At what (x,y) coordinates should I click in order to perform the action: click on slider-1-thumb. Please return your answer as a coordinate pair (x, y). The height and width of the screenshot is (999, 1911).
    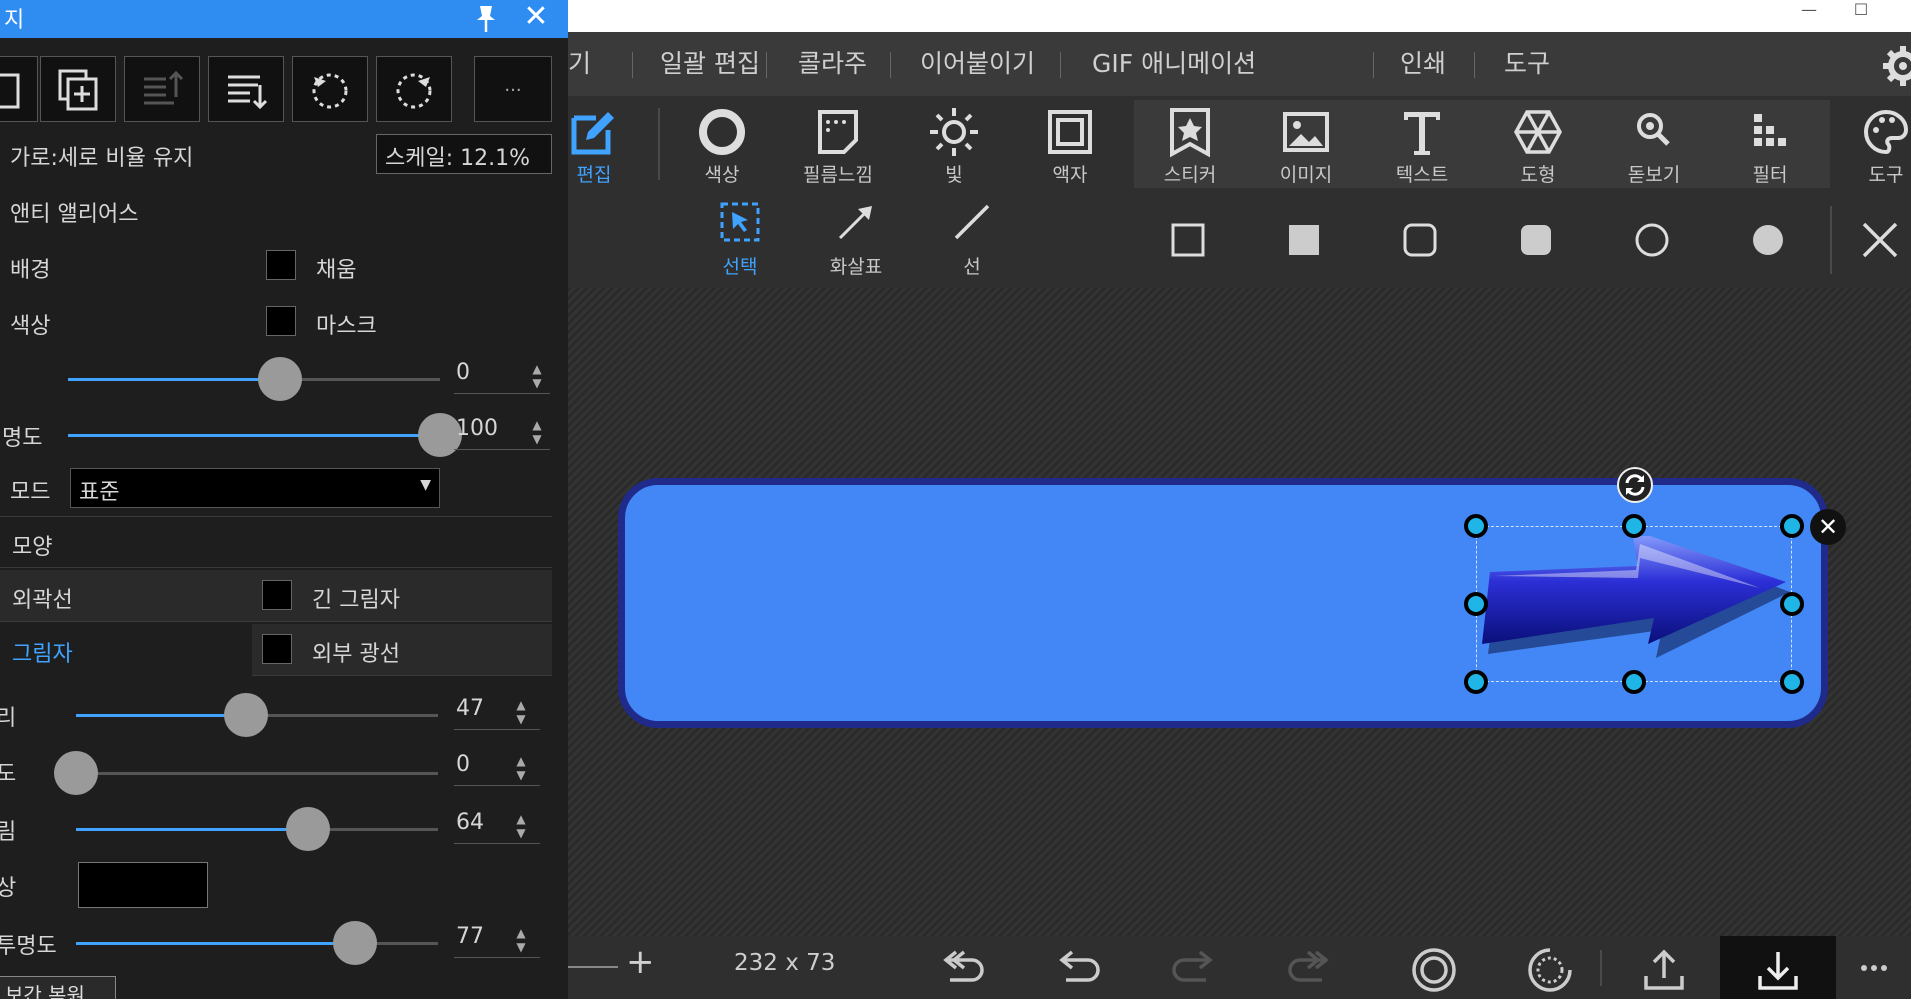
    Looking at the image, I should click on (280, 379).